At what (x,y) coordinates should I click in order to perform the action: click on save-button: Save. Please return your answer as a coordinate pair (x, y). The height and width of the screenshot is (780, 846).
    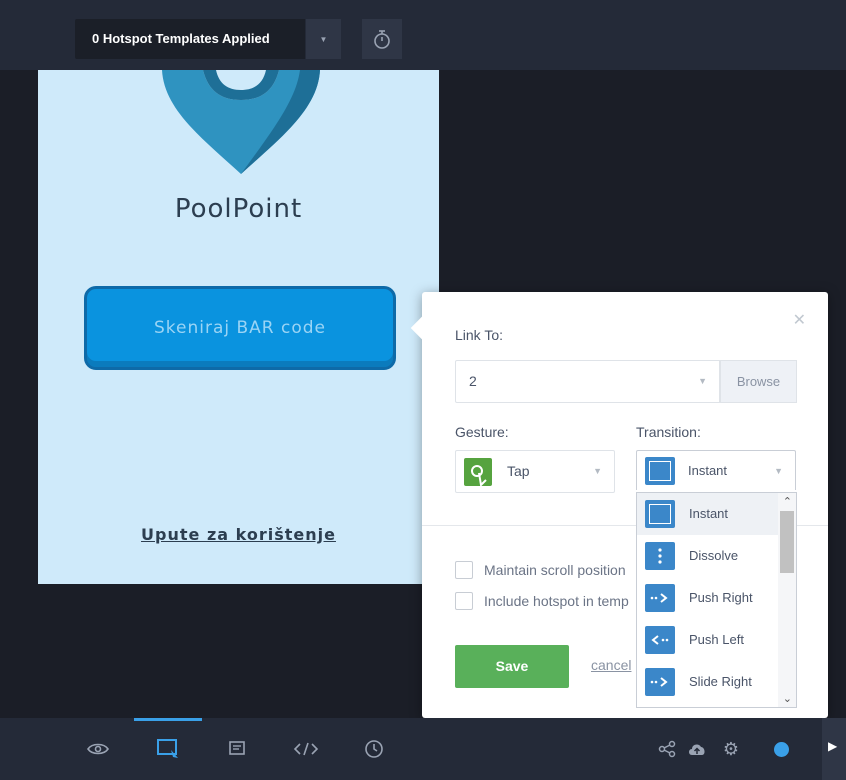
    Looking at the image, I should click on (512, 666).